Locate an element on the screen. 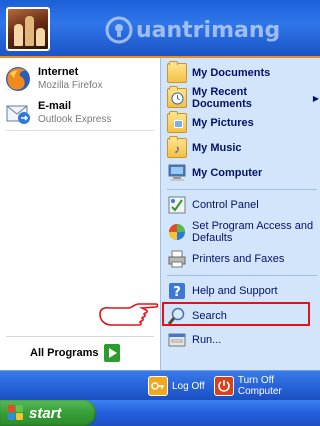 The height and width of the screenshot is (426, 320). outlook-express-icon is located at coordinates (18, 114).